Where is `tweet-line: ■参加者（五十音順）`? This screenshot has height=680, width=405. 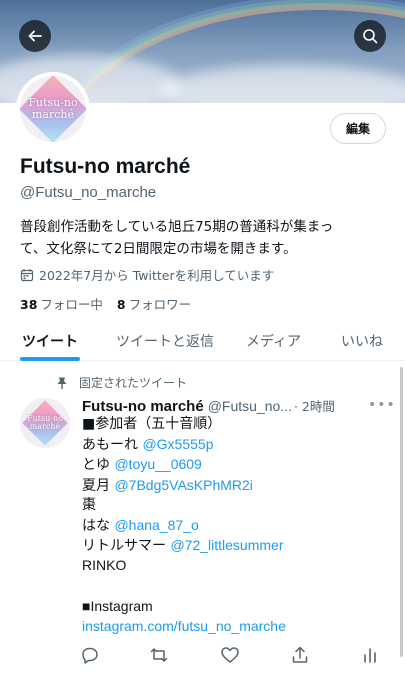 tweet-line: ■参加者（五十音順） is located at coordinates (232, 424).